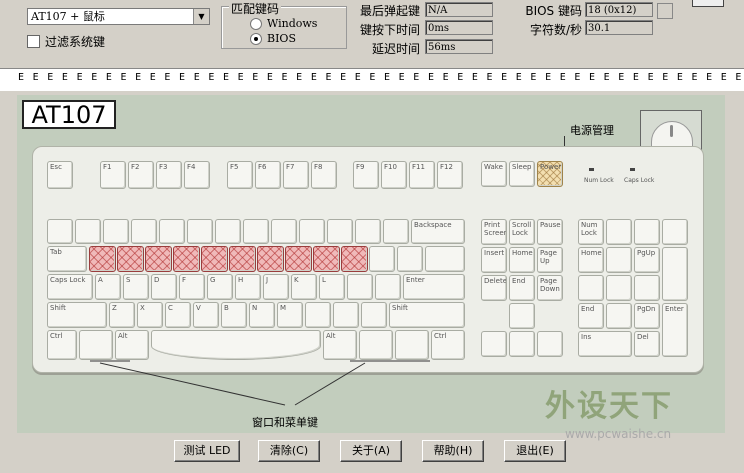 The height and width of the screenshot is (473, 744). Describe the element at coordinates (522, 174) in the screenshot. I see `key-sleep: Sleep` at that location.